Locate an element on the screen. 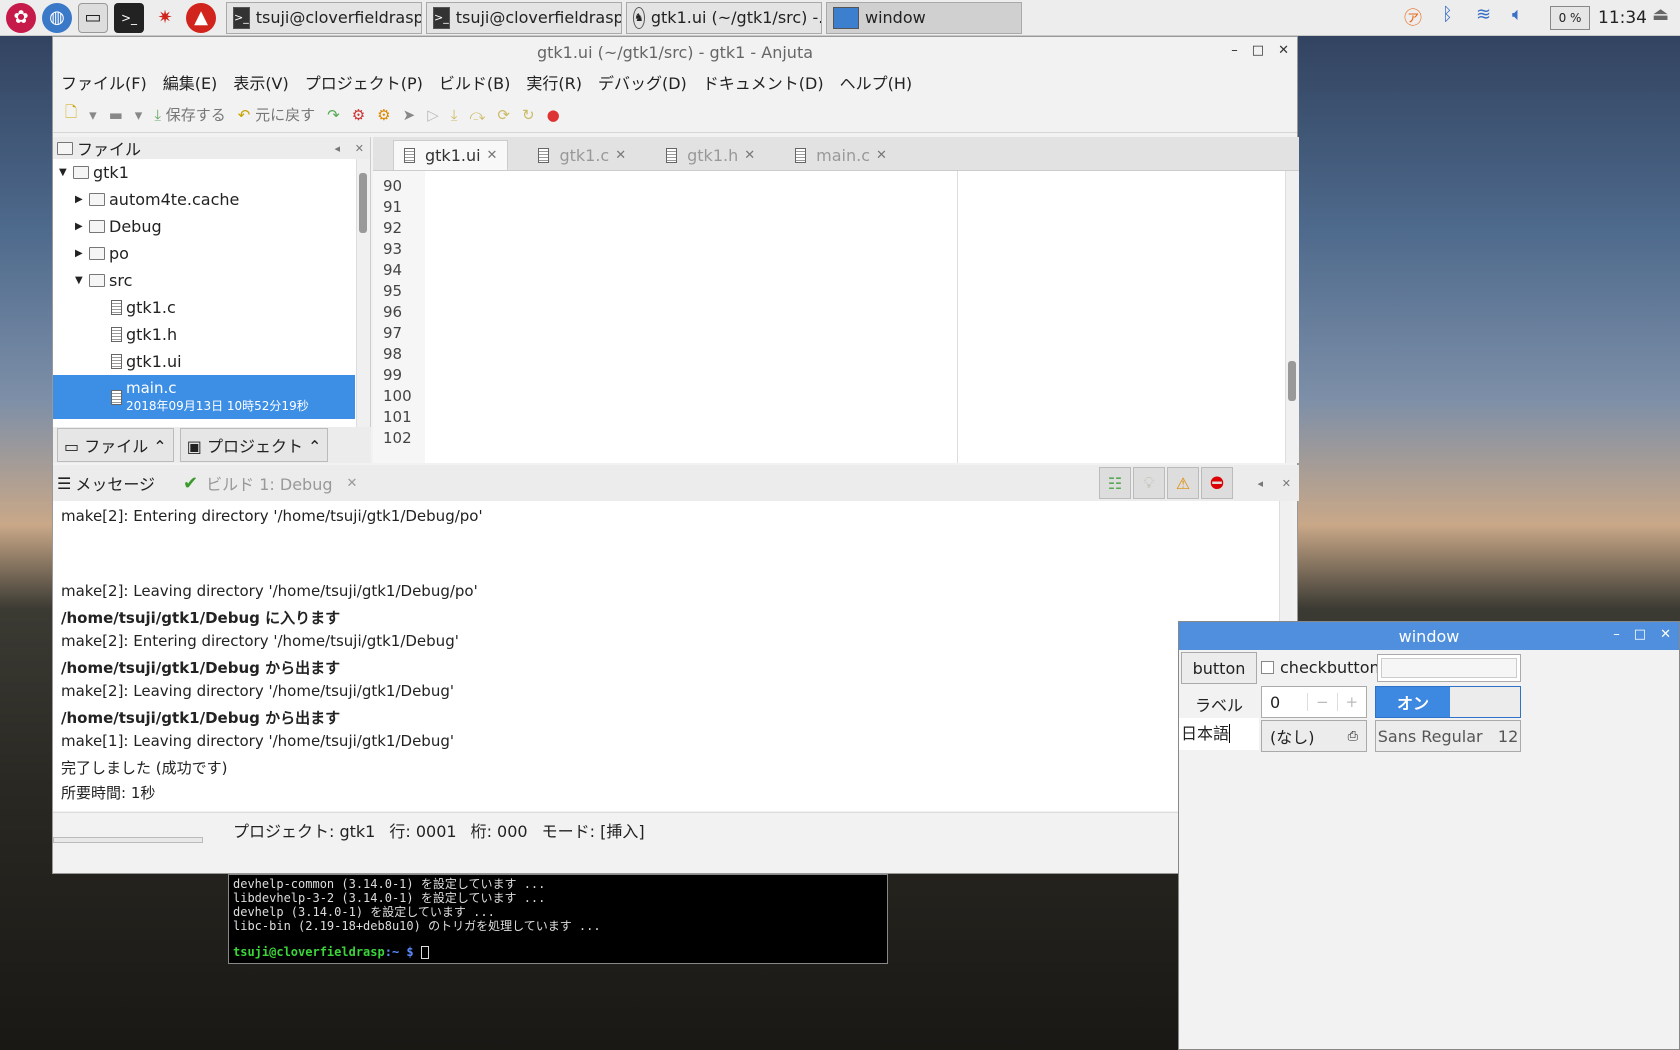 The height and width of the screenshot is (1050, 1680). menu-project: プロジェクト(P) is located at coordinates (364, 82).